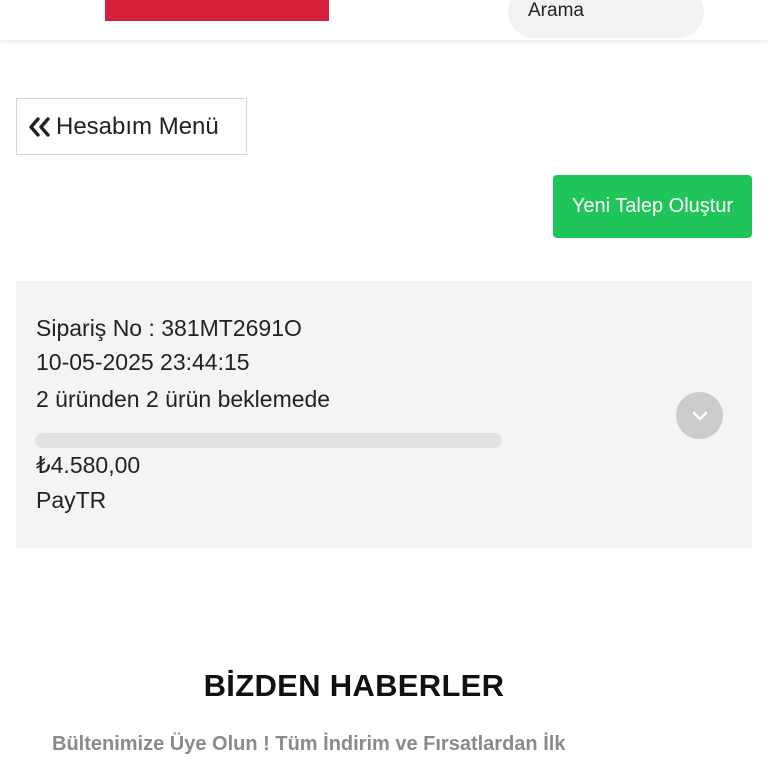  What do you see at coordinates (384, 20) in the screenshot?
I see `site-header: Arama` at bounding box center [384, 20].